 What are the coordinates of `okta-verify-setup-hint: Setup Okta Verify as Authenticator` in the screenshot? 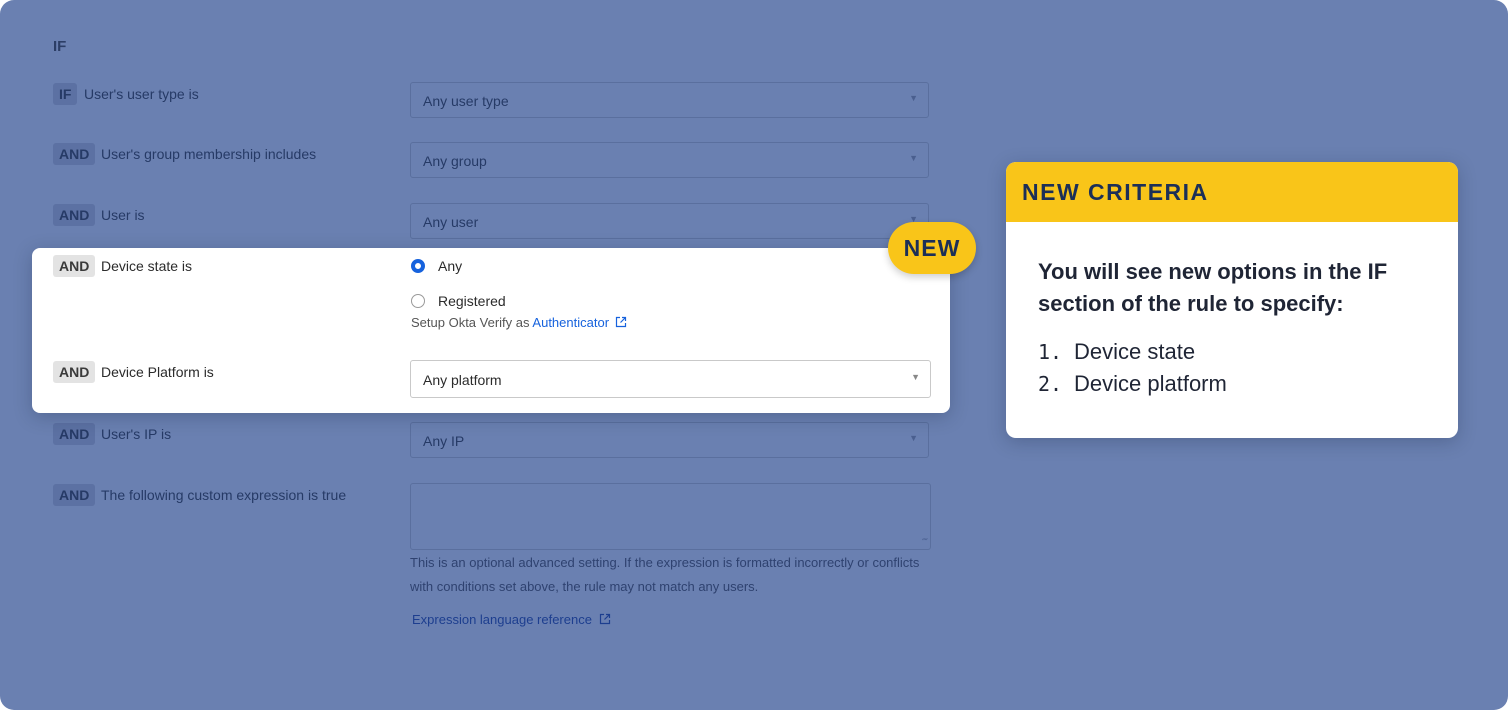 It's located at (519, 322).